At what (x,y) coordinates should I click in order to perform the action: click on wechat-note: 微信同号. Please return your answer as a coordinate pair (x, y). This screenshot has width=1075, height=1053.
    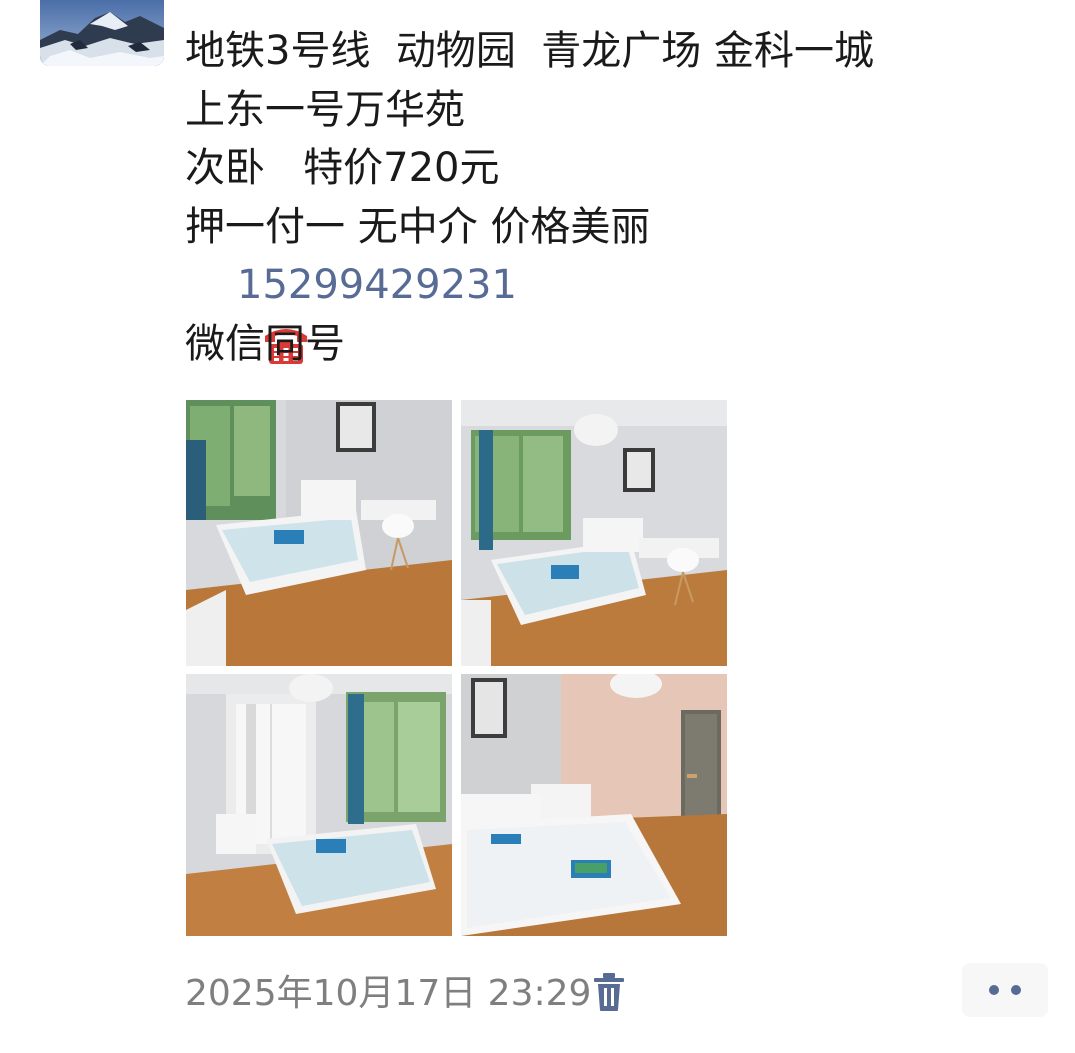
    Looking at the image, I should click on (265, 343).